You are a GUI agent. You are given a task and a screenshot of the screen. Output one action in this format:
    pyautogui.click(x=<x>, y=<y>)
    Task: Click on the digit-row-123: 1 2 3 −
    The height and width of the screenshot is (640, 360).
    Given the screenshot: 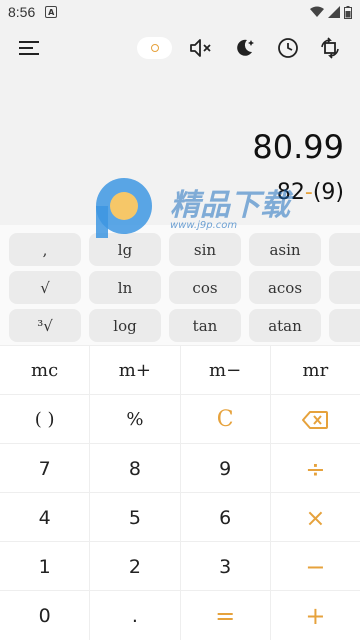 What is the action you would take?
    pyautogui.click(x=180, y=566)
    